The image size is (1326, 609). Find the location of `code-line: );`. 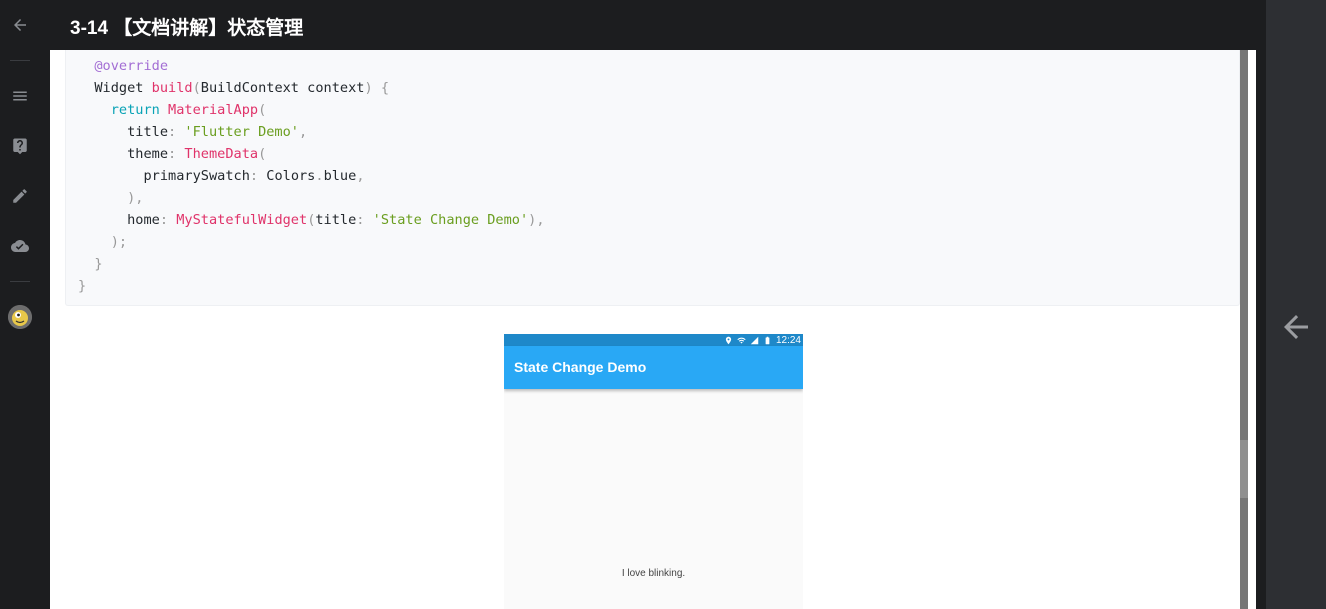

code-line: ); is located at coordinates (311, 242).